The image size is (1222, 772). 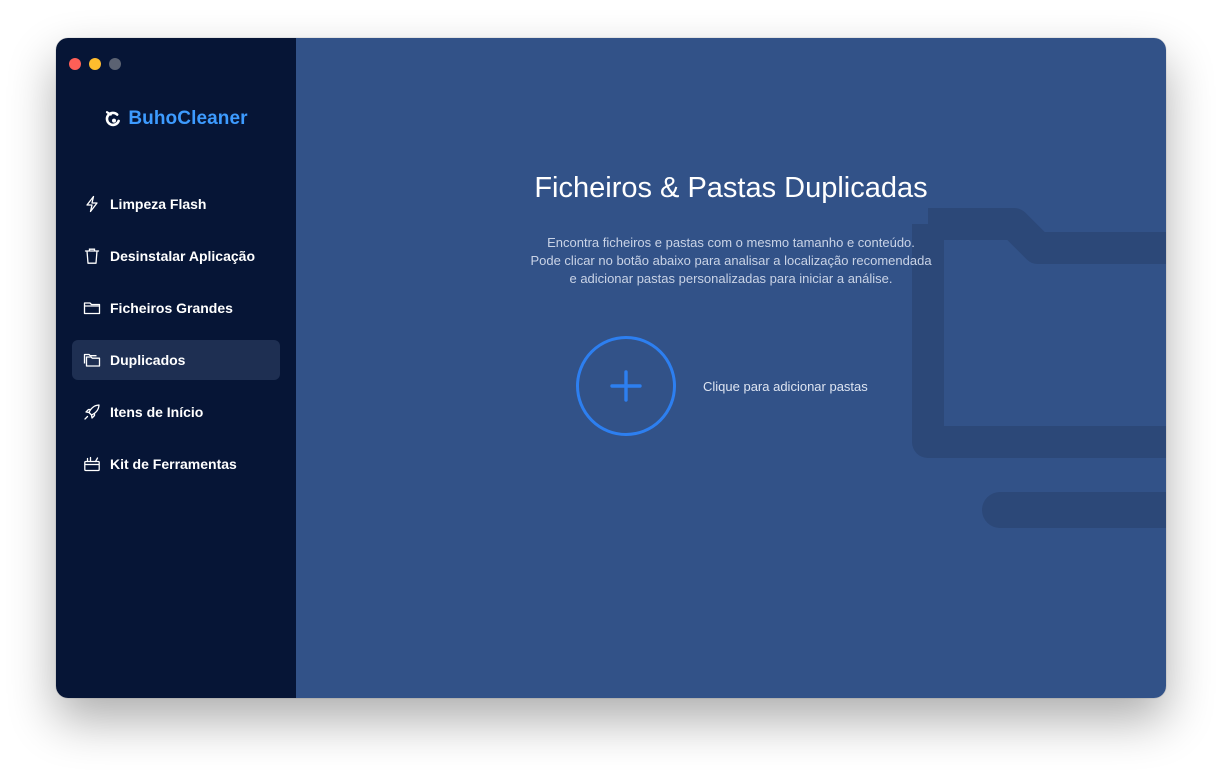 I want to click on close-window-button, so click(x=75, y=64).